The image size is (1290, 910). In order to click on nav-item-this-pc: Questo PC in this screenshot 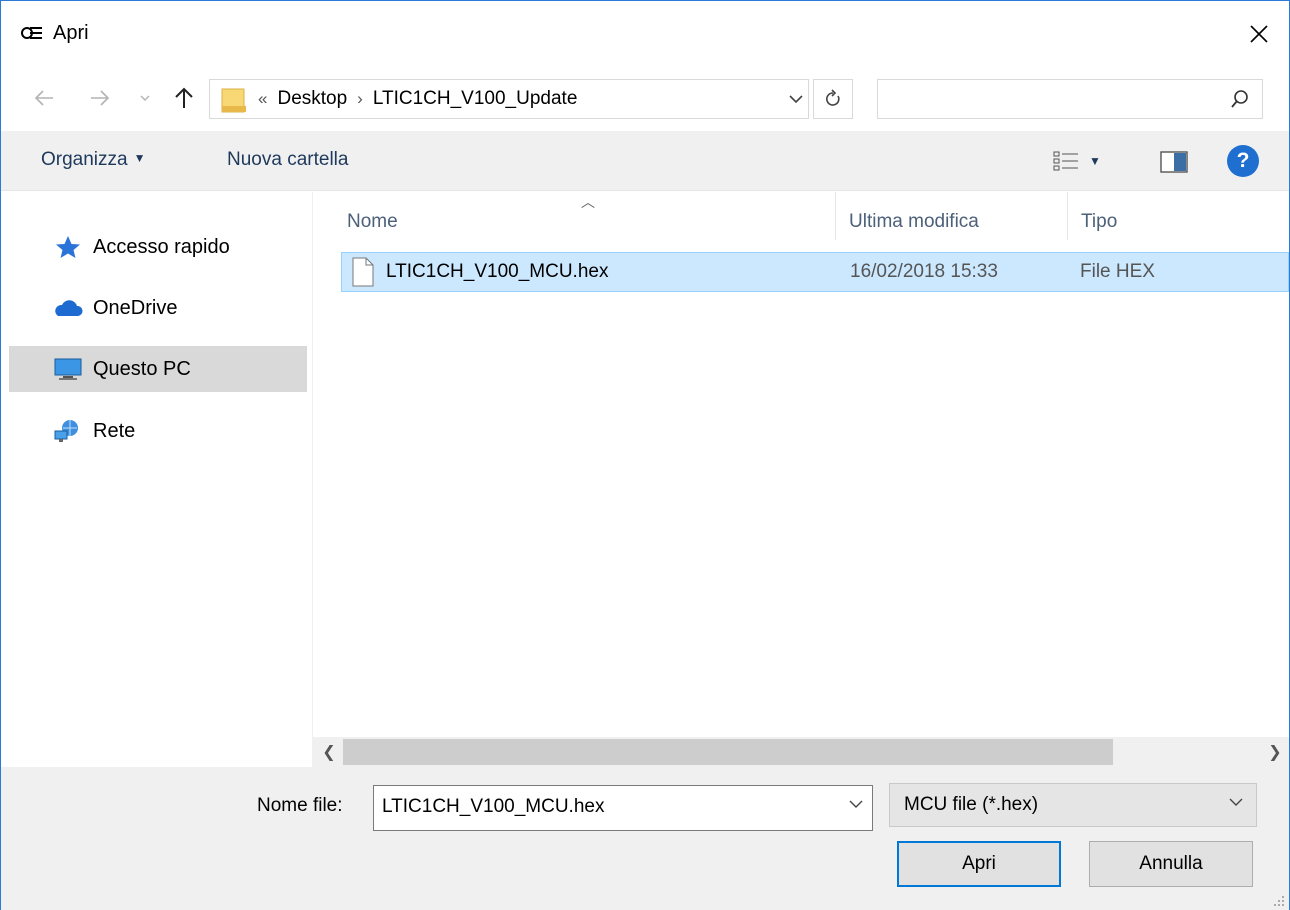, I will do `click(158, 369)`.